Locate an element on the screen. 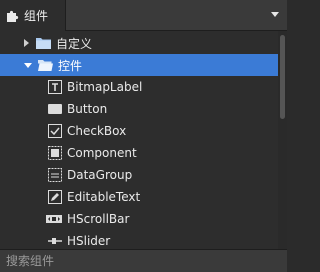 The width and height of the screenshot is (320, 272). tree-item-label: HSlider is located at coordinates (89, 241).